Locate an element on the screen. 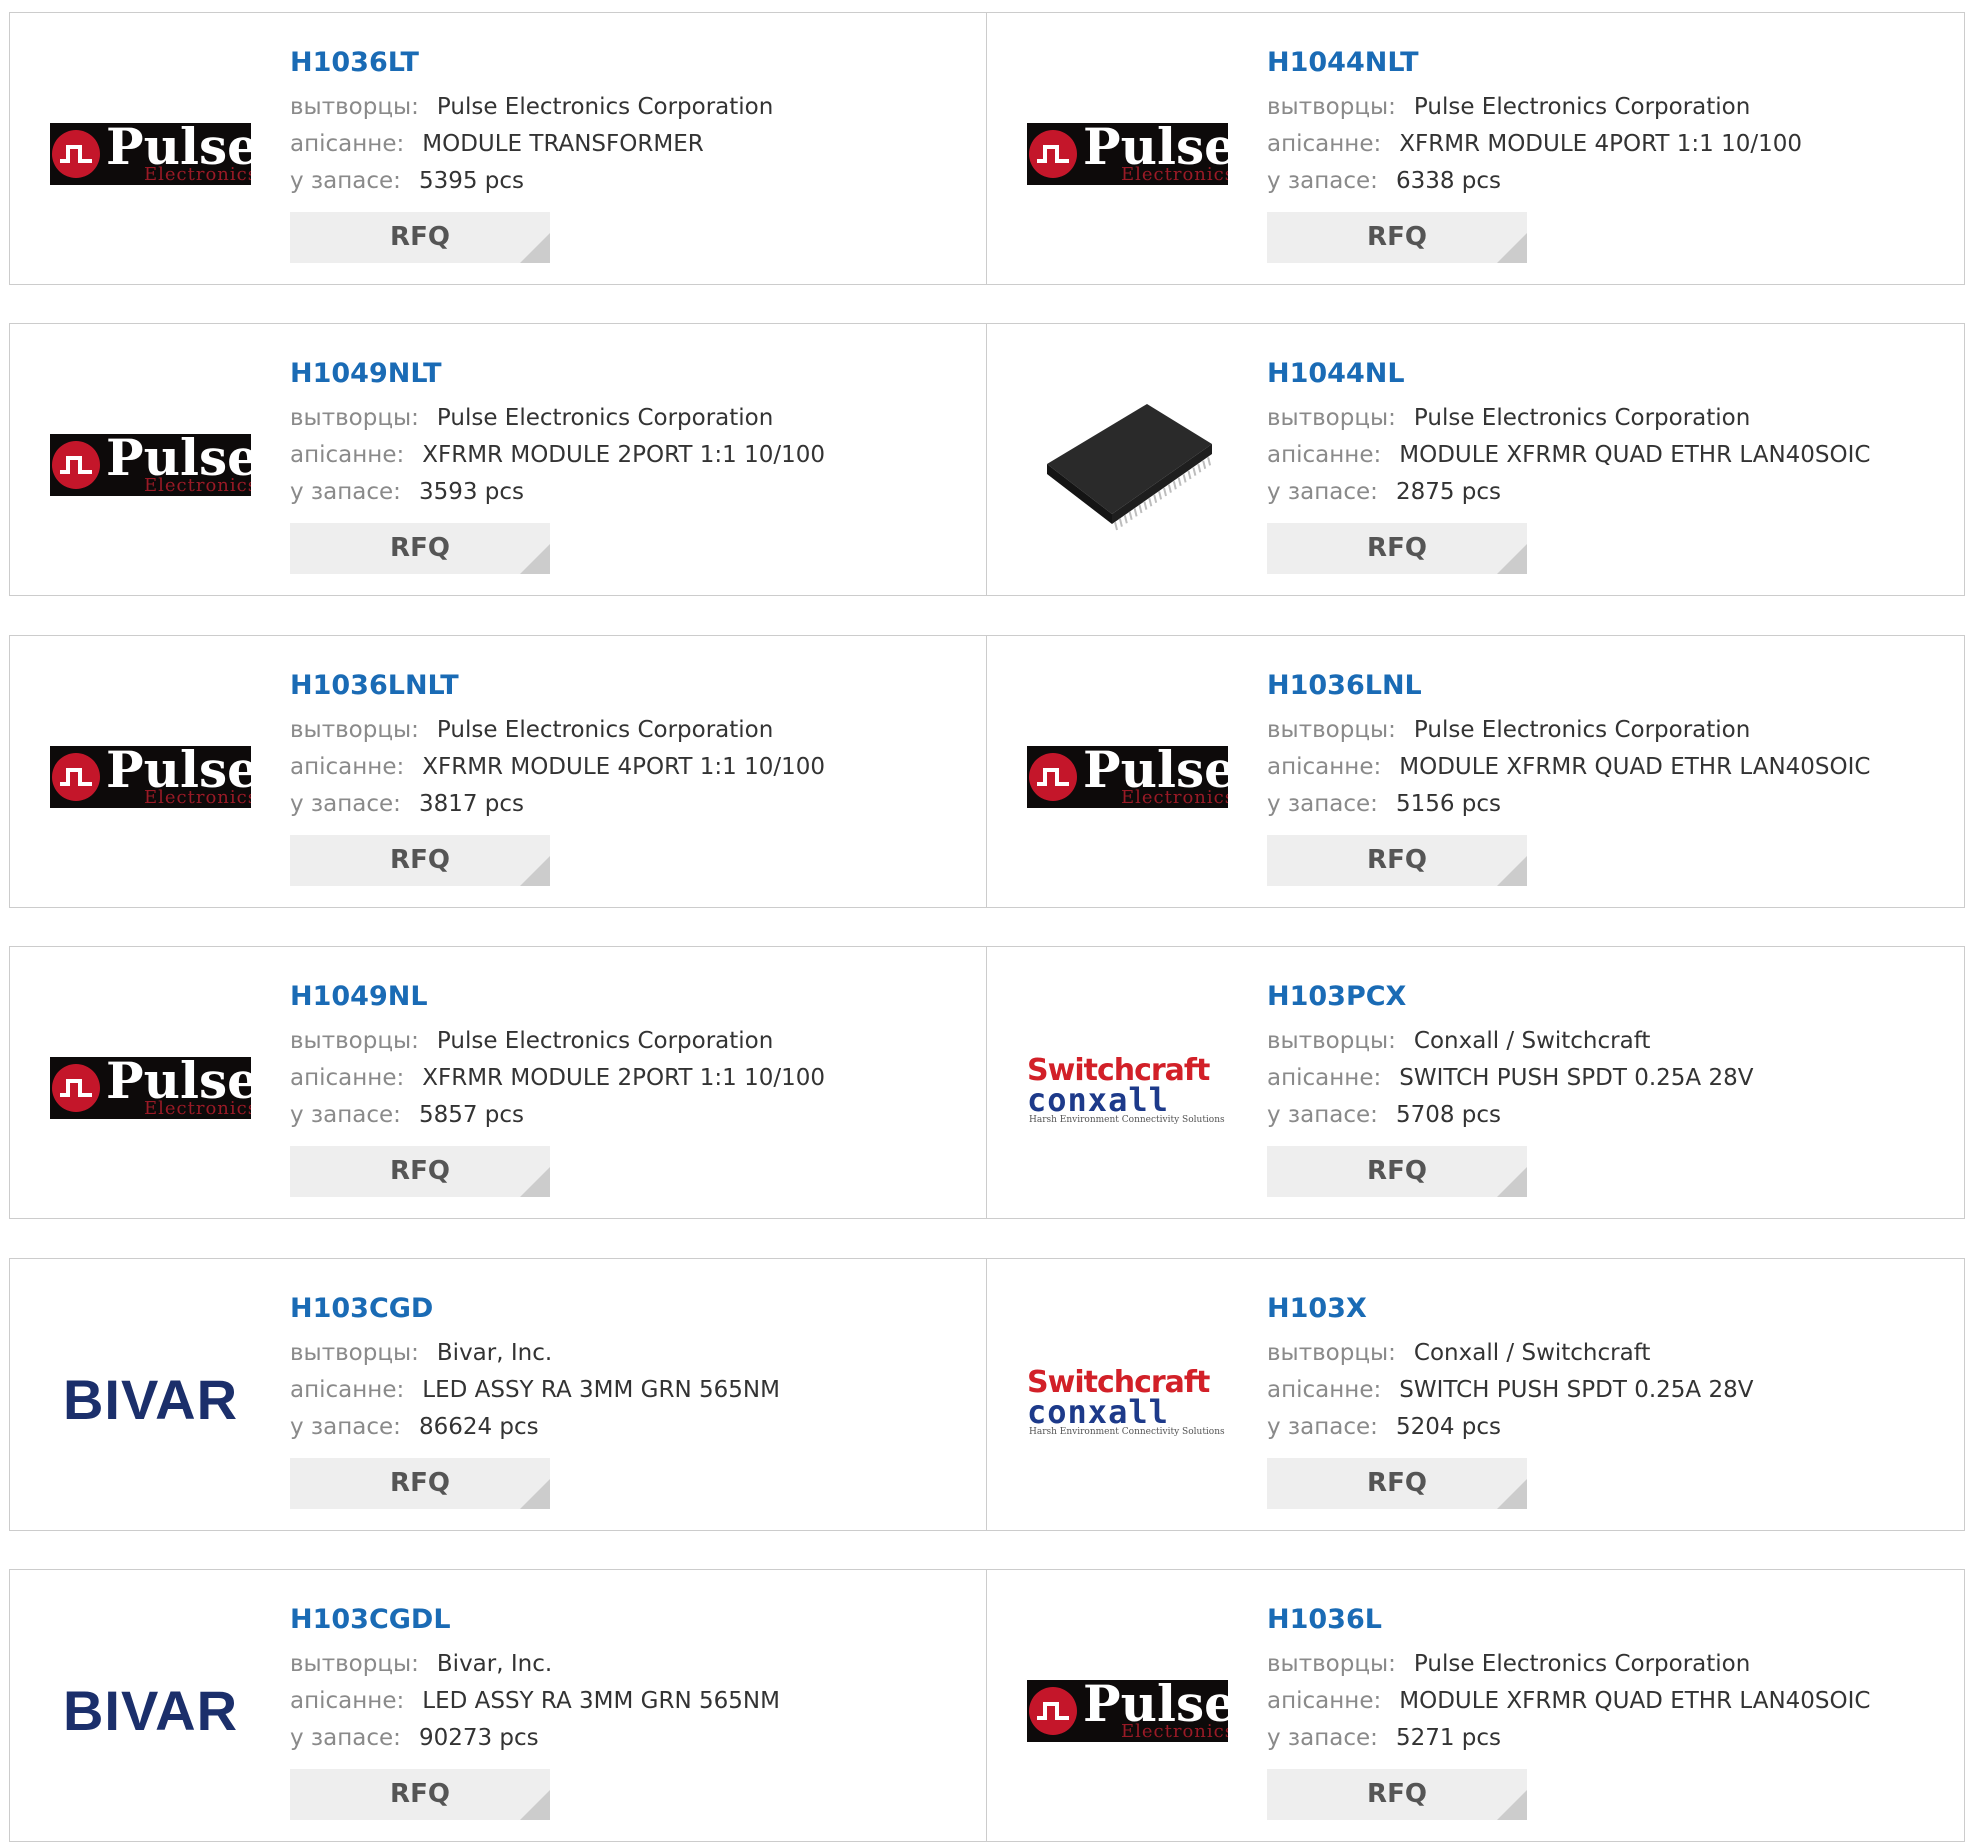  bivar-logo: BIVAR is located at coordinates (150, 1399).